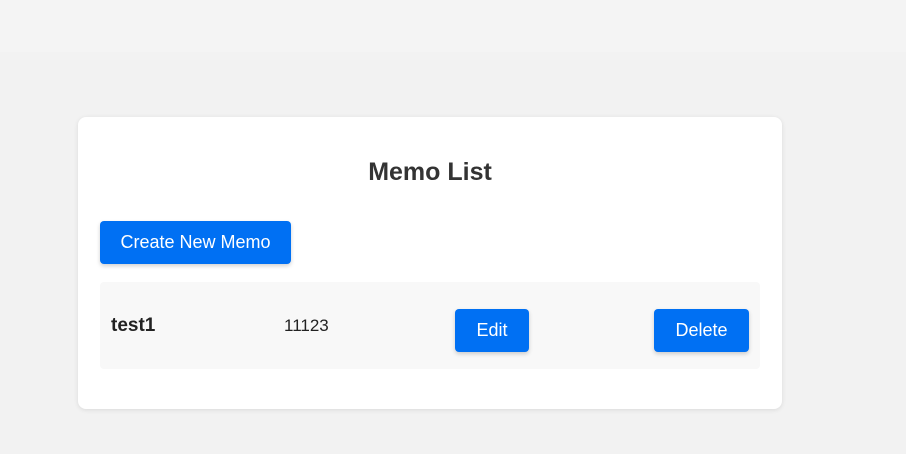 The height and width of the screenshot is (454, 906). Describe the element at coordinates (453, 26) in the screenshot. I see `top-band` at that location.